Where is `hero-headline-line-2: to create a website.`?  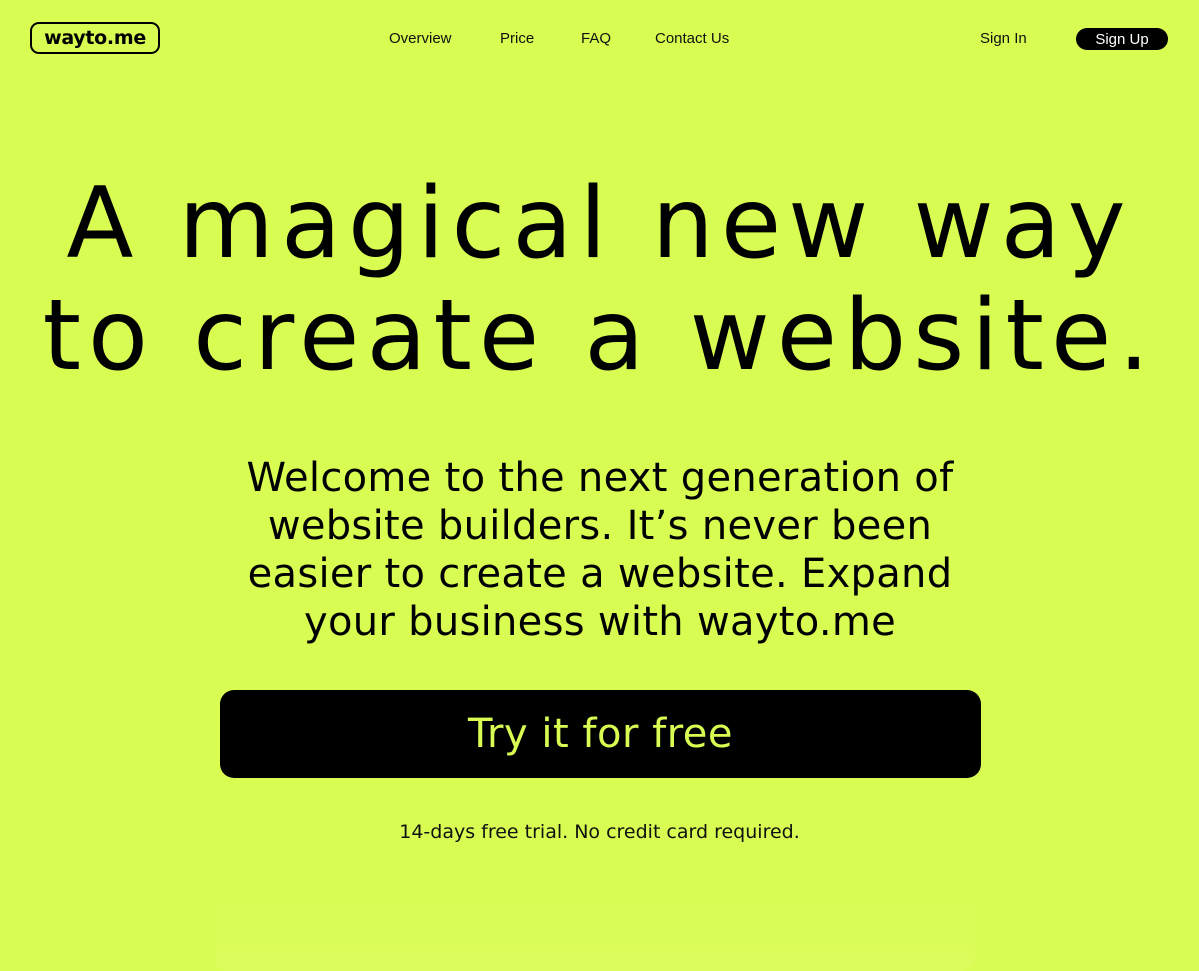
hero-headline-line-2: to create a website. is located at coordinates (599, 336).